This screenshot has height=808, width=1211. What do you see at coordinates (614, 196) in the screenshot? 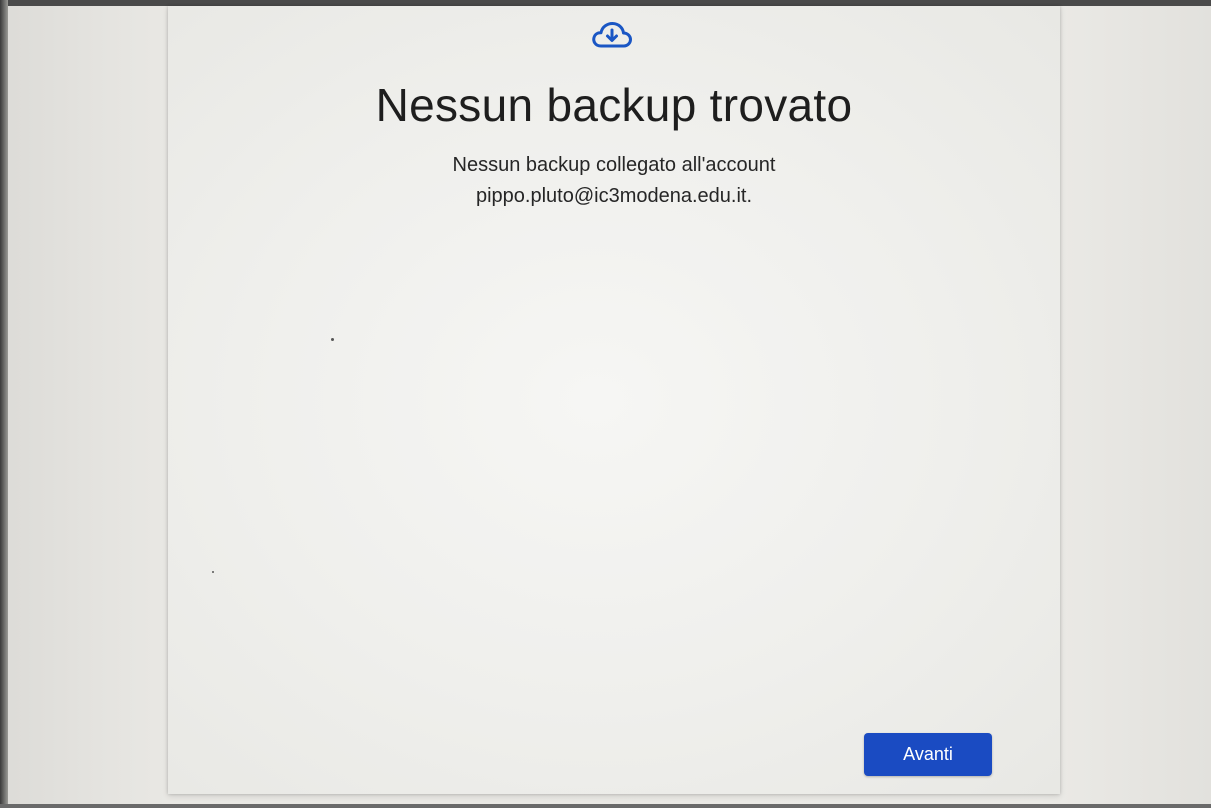
I see `account-email: pippo.pluto@ic3modena.edu.it.` at bounding box center [614, 196].